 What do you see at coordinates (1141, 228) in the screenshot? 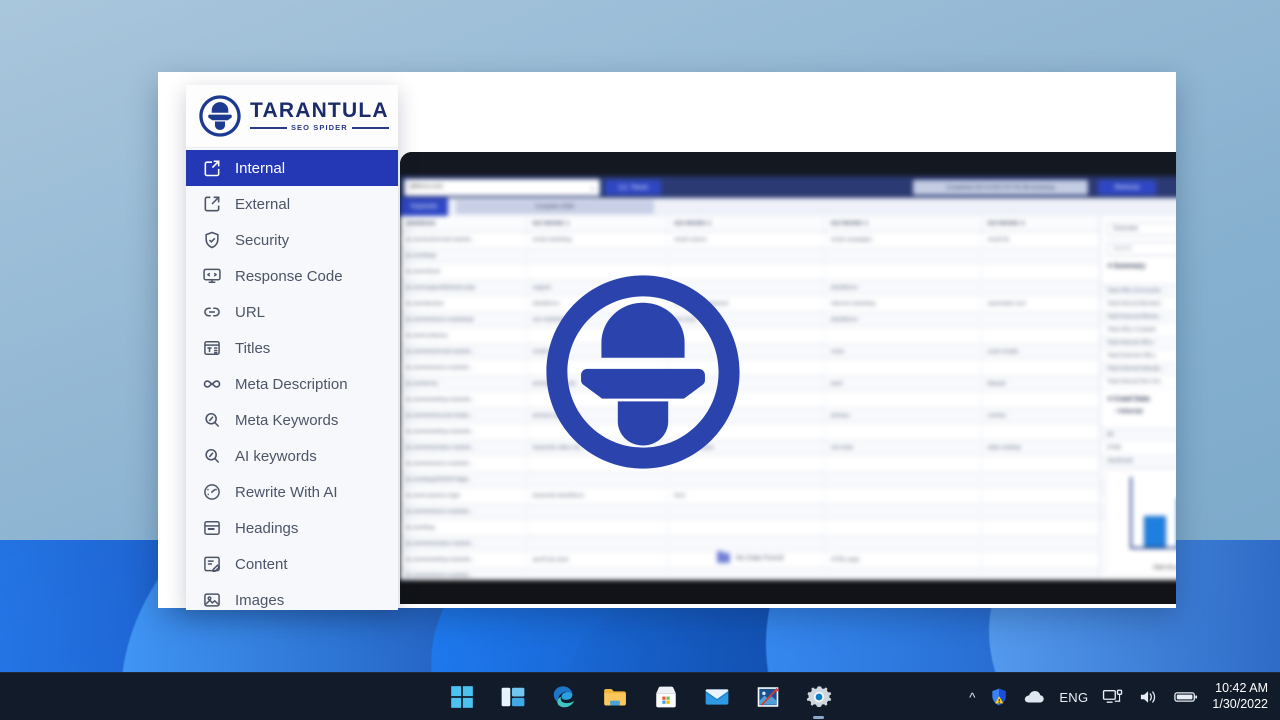
I see `overview-select: Overview ▾` at bounding box center [1141, 228].